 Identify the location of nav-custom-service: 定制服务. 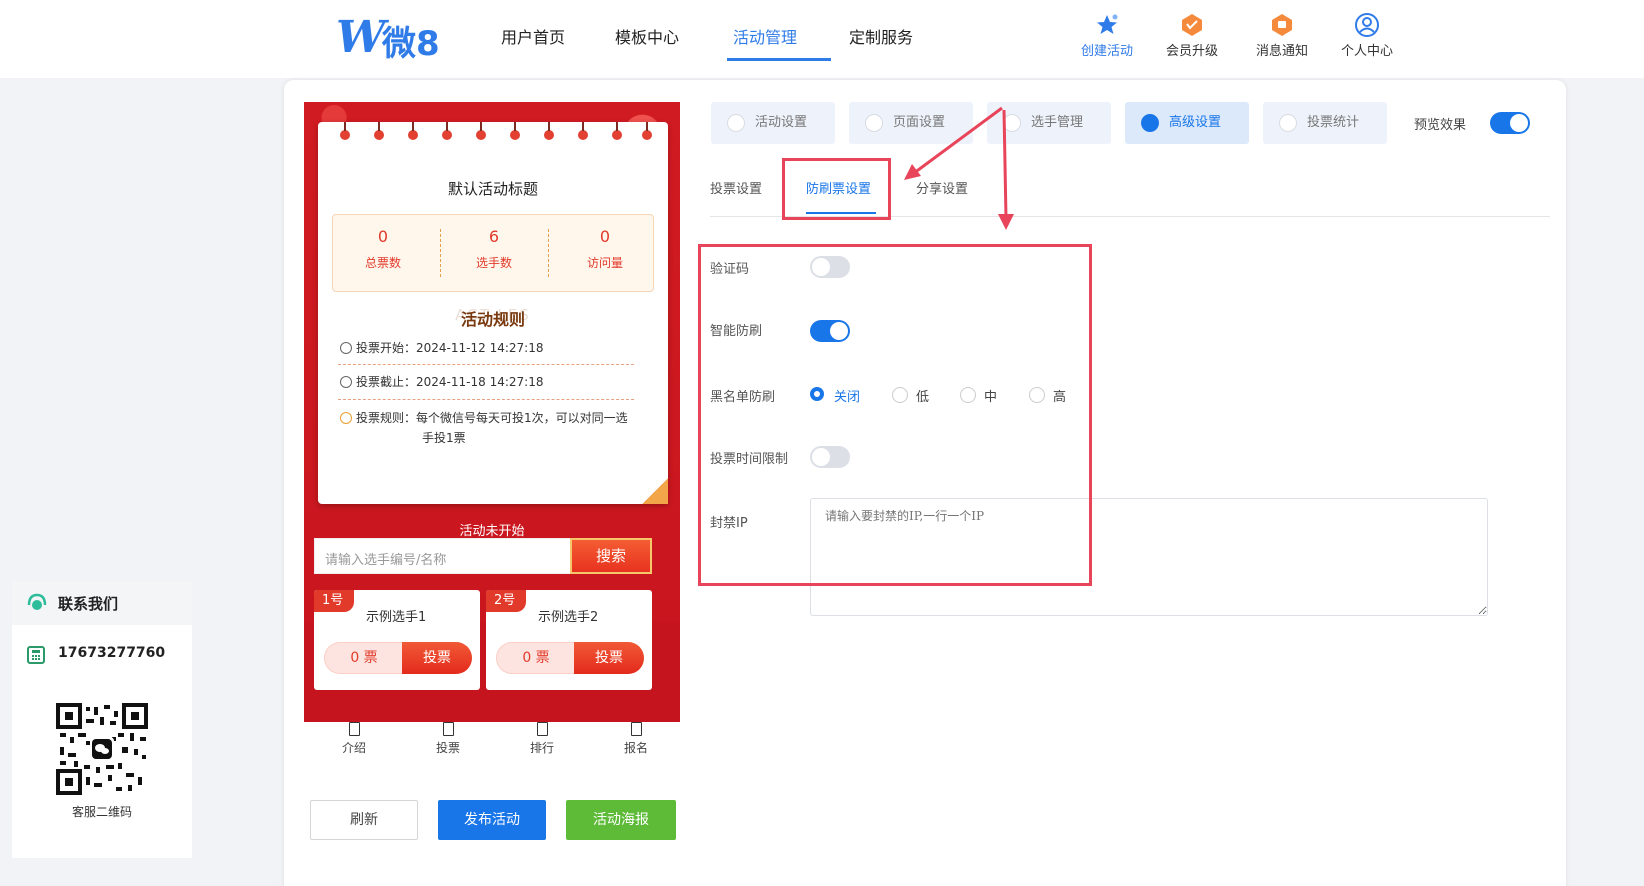
(881, 36).